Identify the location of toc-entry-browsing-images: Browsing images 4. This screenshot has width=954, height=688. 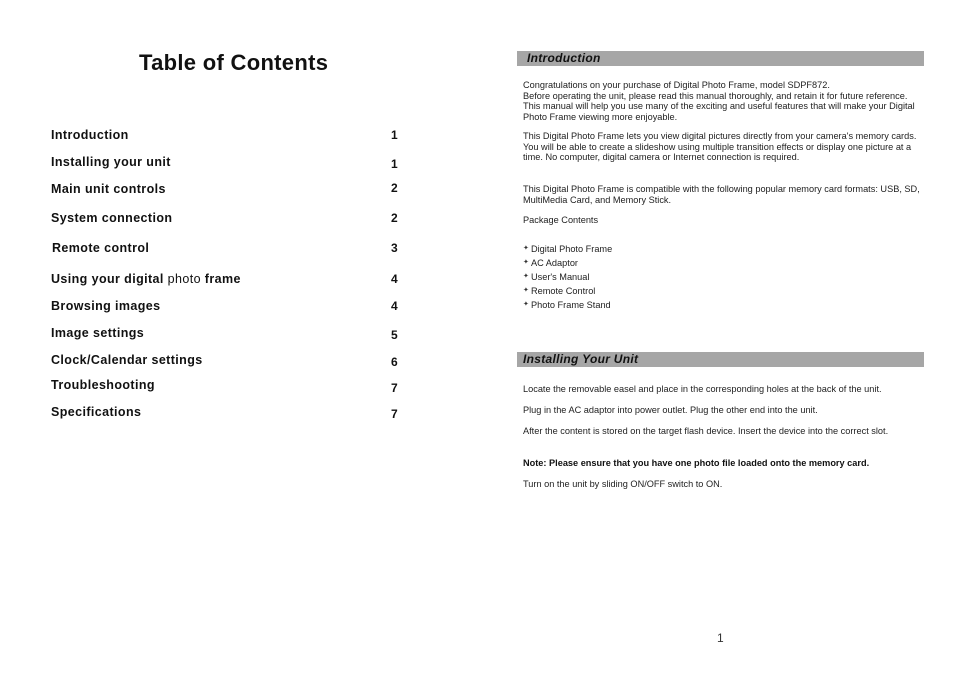
(226, 308).